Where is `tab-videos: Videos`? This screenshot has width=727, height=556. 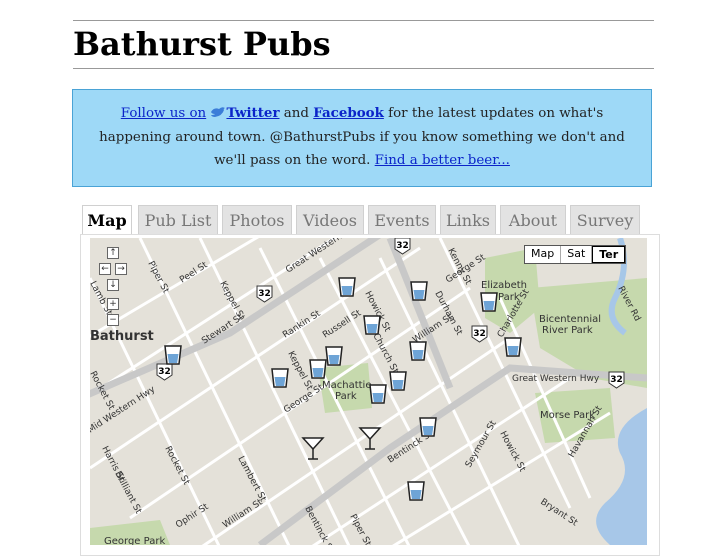
tab-videos: Videos is located at coordinates (330, 220).